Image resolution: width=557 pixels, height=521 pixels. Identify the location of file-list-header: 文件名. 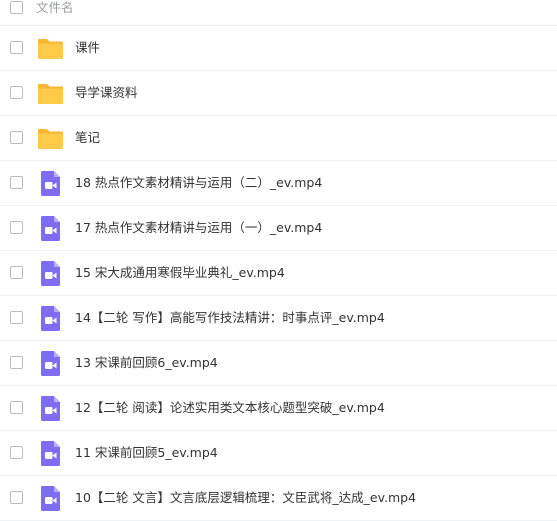
(278, 13).